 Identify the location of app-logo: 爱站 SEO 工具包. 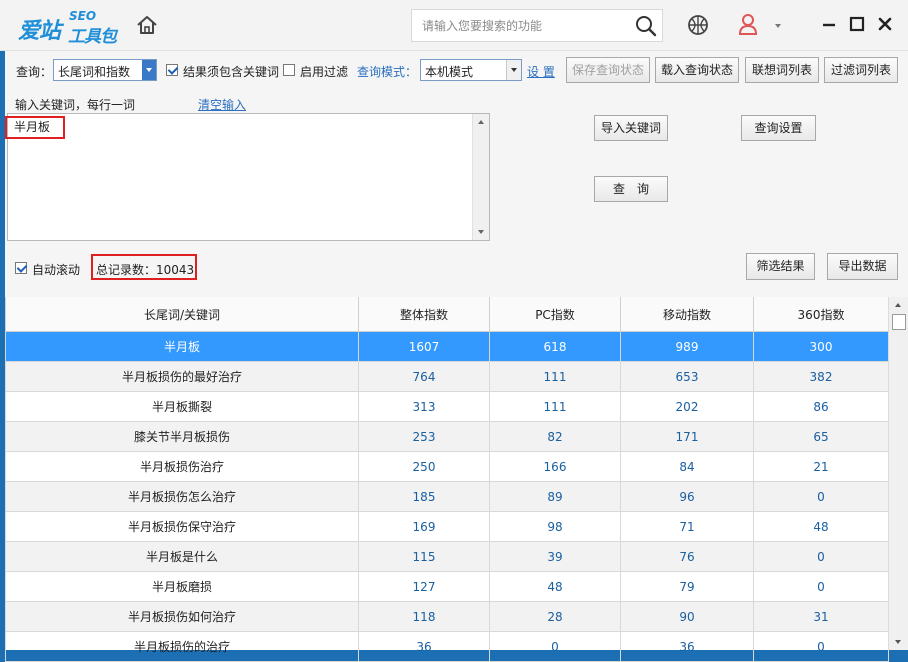
(68, 28).